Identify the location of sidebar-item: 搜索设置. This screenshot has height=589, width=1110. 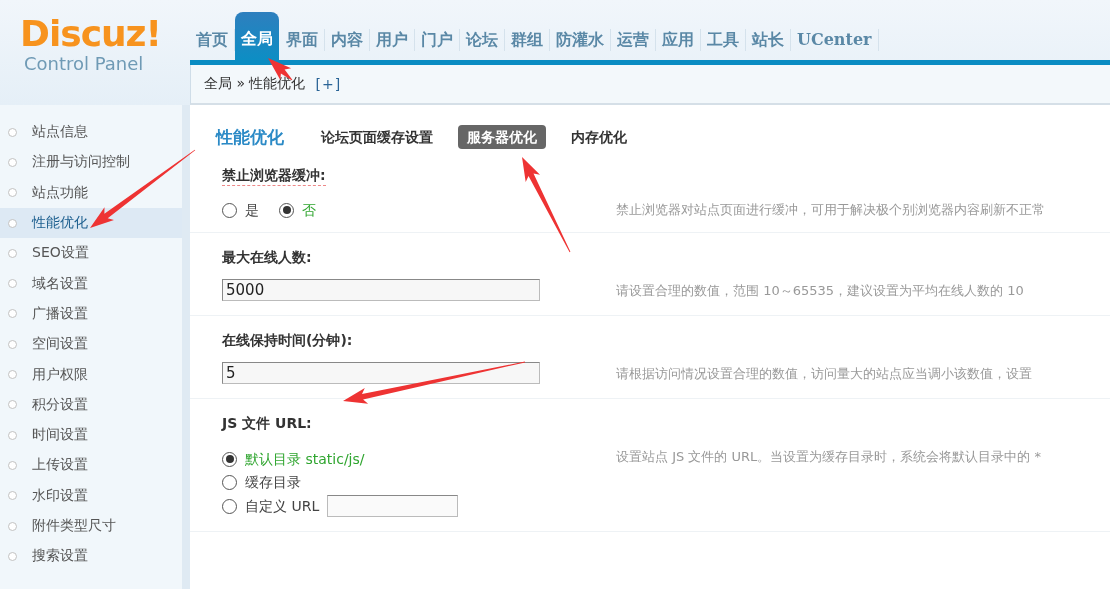
(91, 556).